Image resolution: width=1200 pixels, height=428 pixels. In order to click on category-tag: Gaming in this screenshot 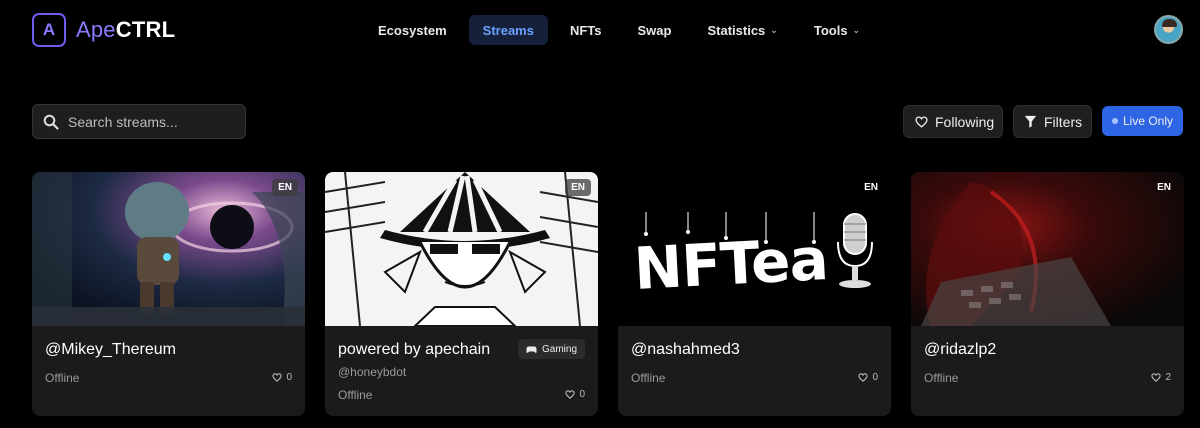, I will do `click(552, 349)`.